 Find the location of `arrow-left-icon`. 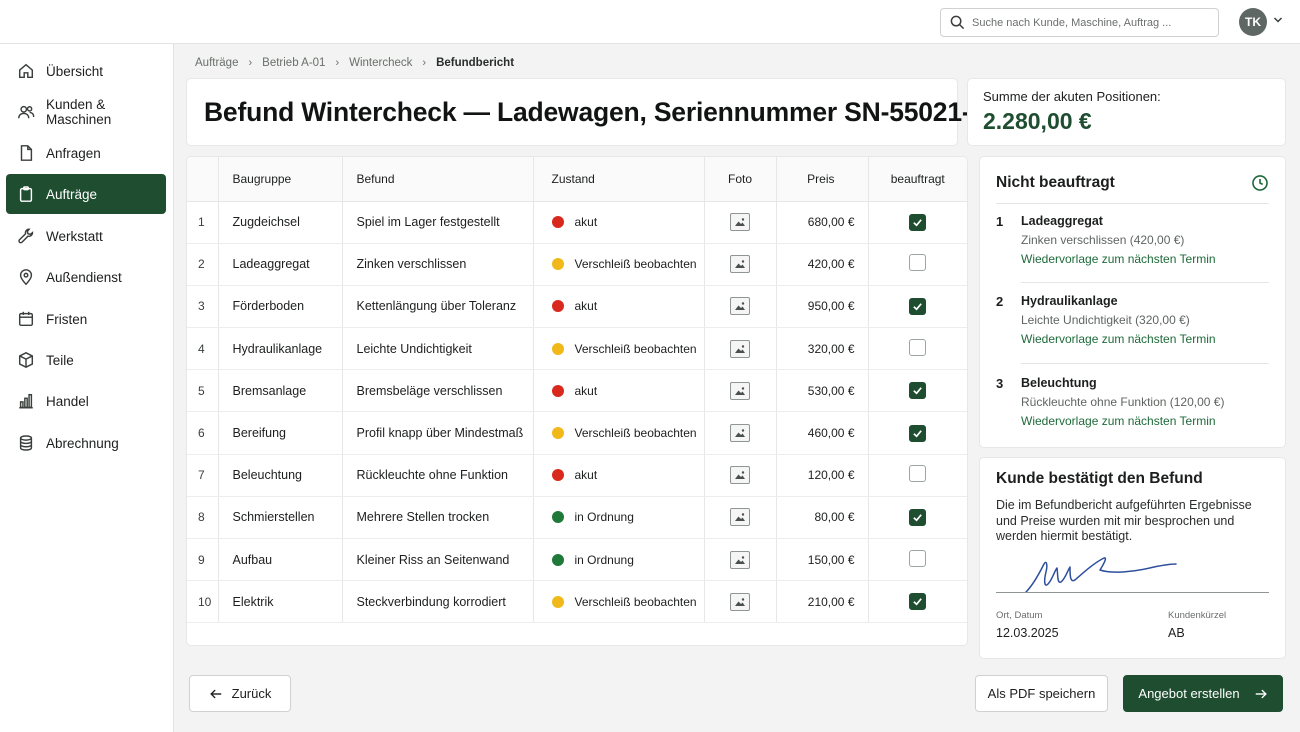

arrow-left-icon is located at coordinates (215, 693).